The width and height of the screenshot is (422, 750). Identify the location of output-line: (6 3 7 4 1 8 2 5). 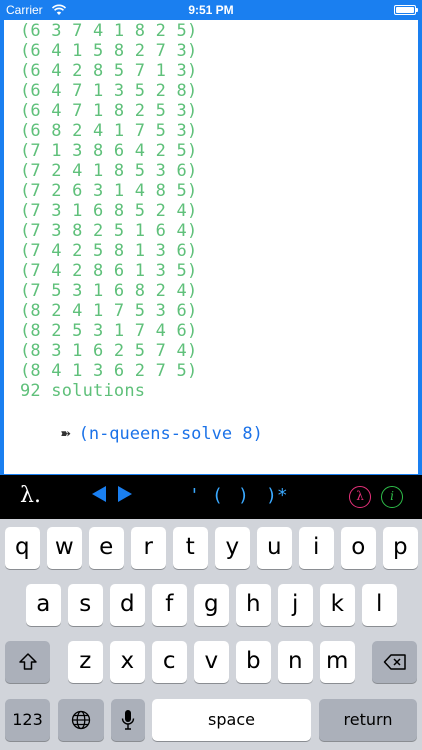
(109, 31).